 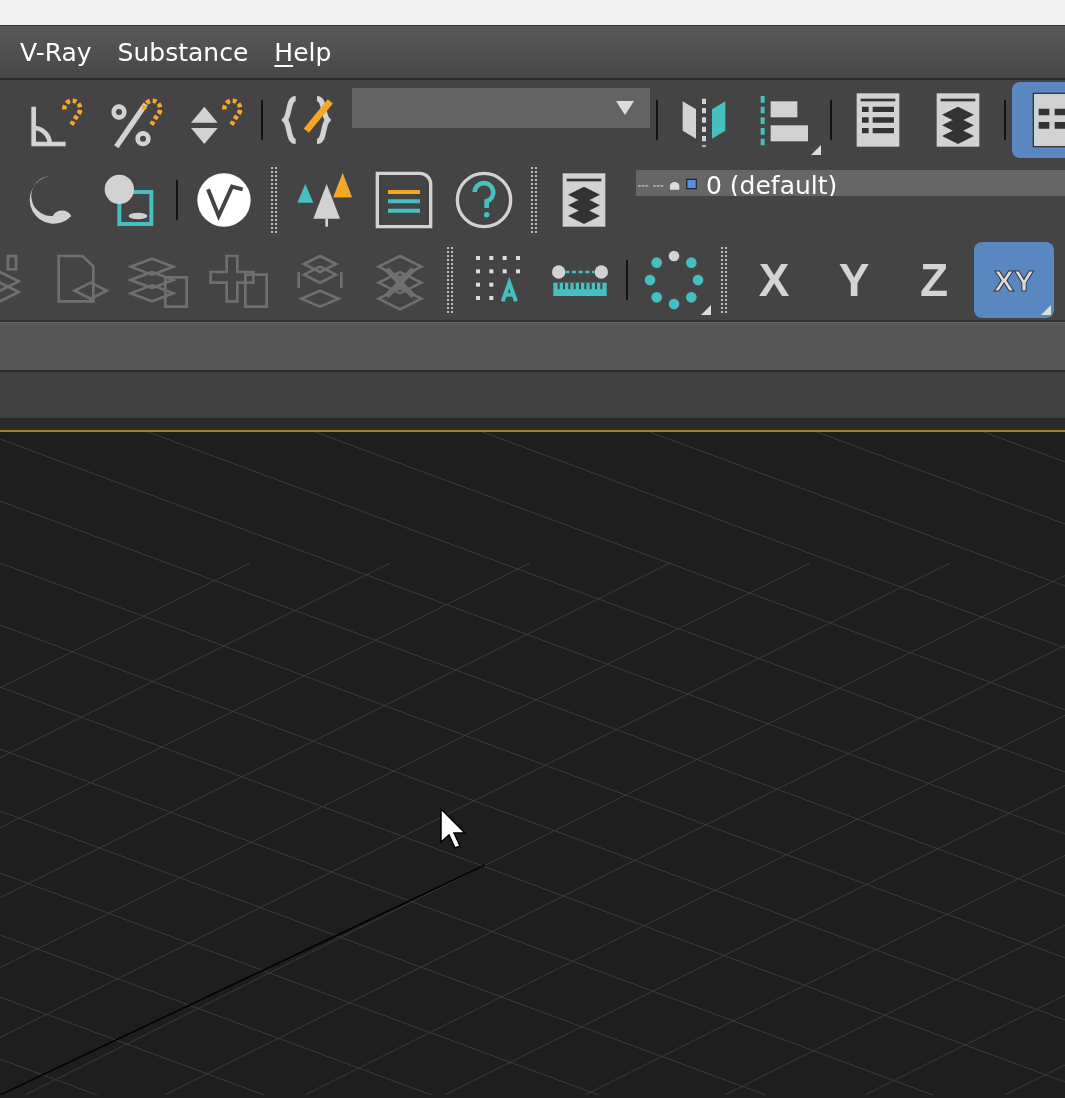 What do you see at coordinates (934, 280) in the screenshot?
I see `axis-constraint-button: Z` at bounding box center [934, 280].